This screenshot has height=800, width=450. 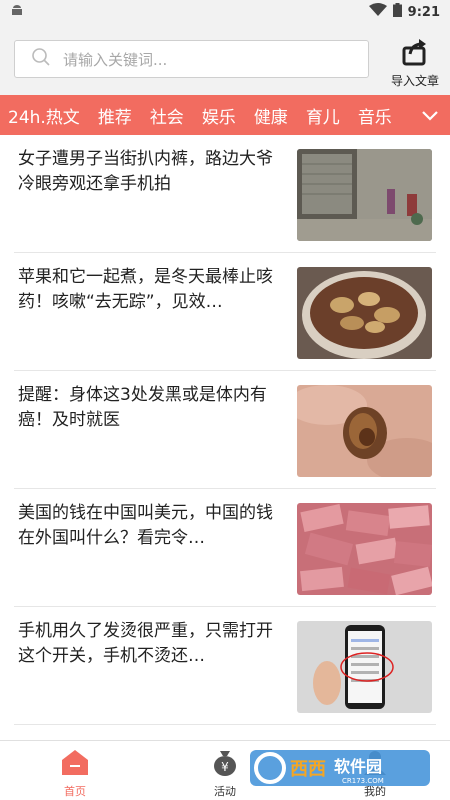 I want to click on nav-home-label: 首页, so click(x=75, y=791).